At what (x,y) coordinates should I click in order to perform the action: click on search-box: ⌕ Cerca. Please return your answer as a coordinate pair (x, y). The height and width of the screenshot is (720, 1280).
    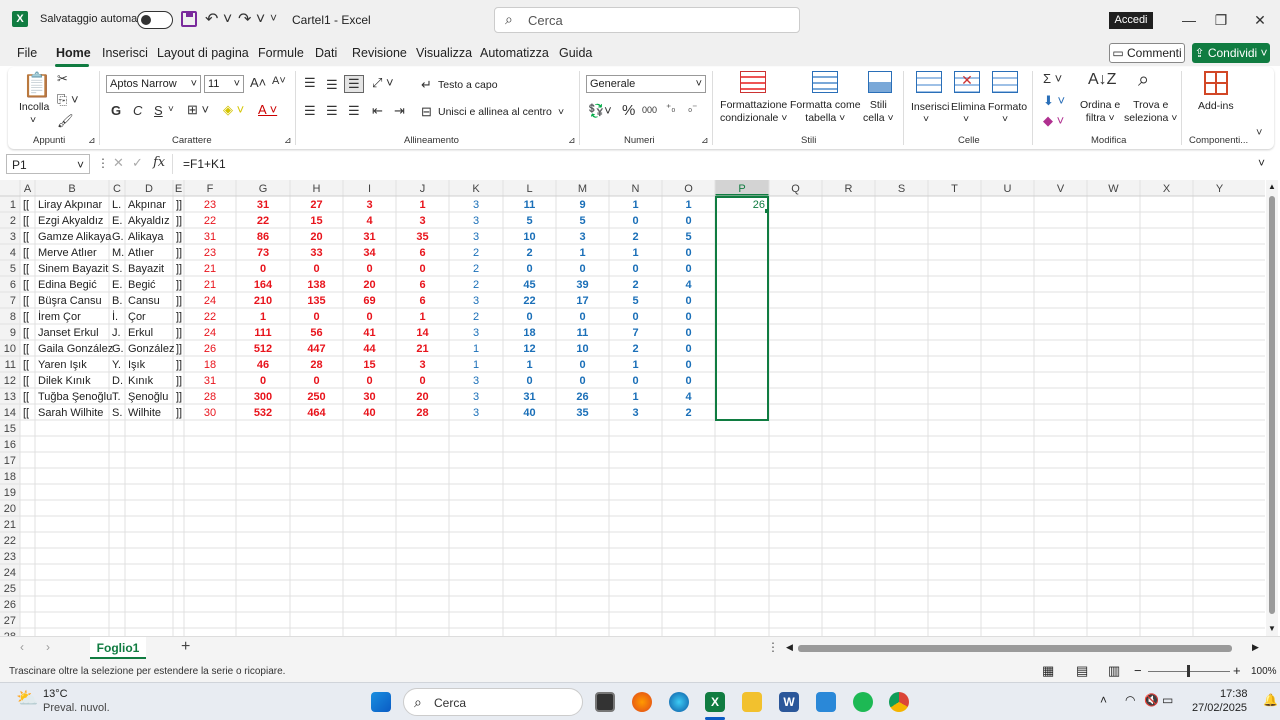
    Looking at the image, I should click on (647, 20).